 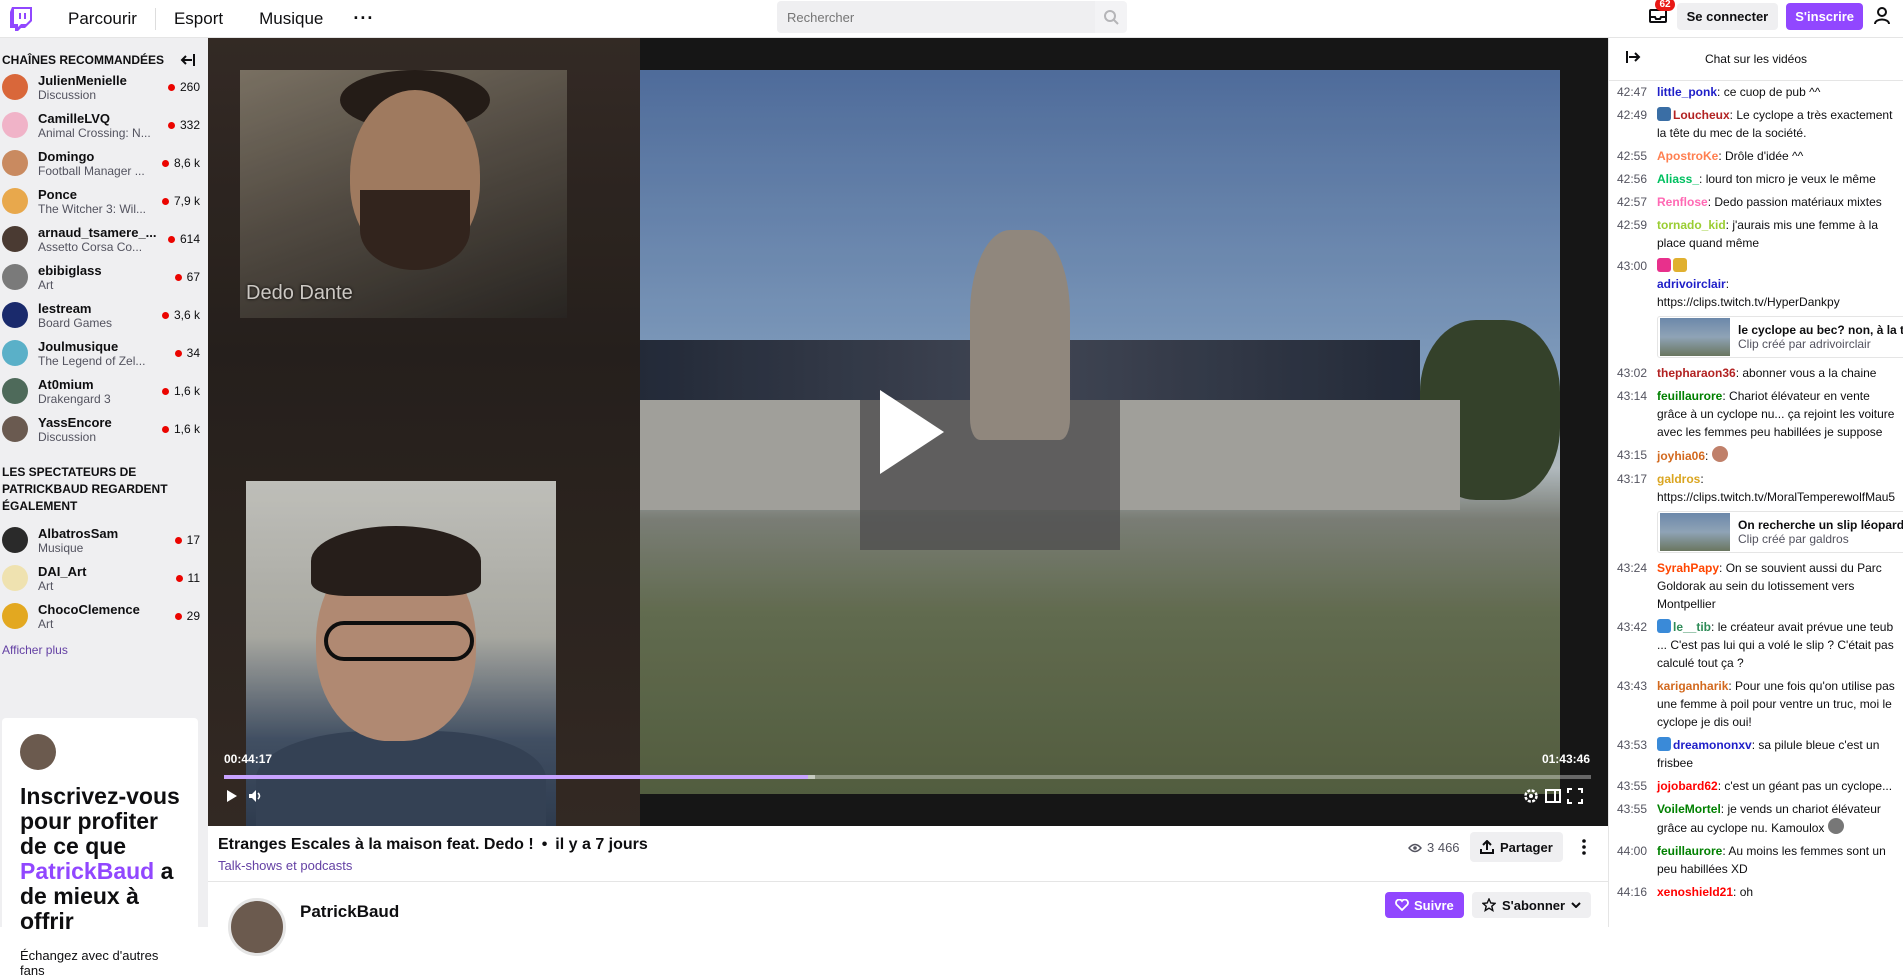 What do you see at coordinates (1632, 568) in the screenshot?
I see `chat-timestamp: 43:24` at bounding box center [1632, 568].